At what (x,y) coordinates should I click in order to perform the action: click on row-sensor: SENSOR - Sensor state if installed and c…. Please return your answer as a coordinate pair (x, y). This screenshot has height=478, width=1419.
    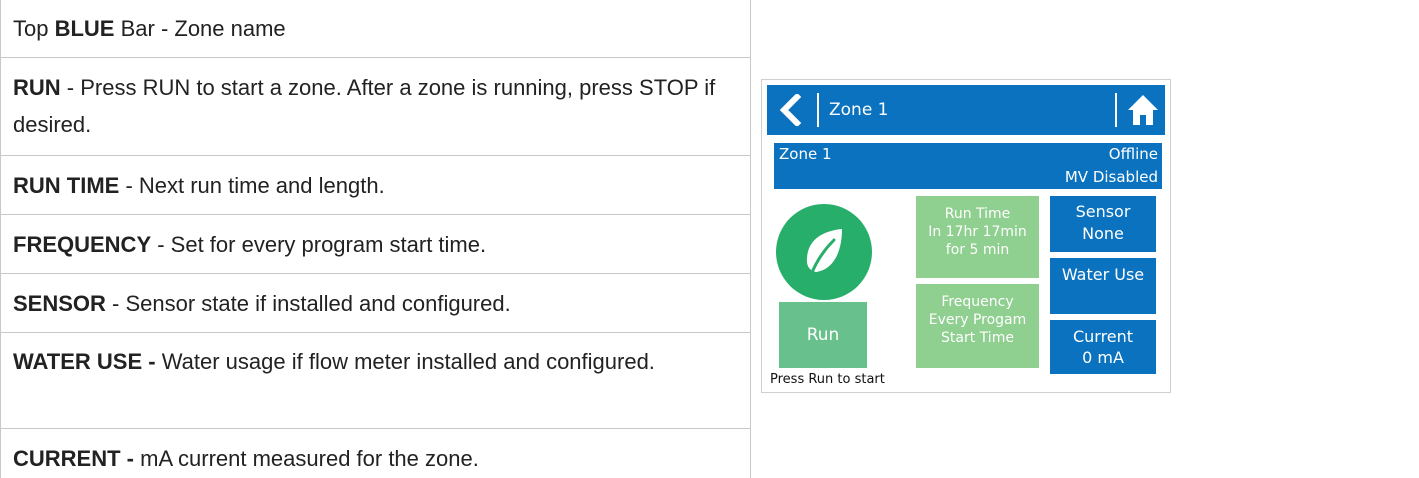
    Looking at the image, I should click on (375, 303).